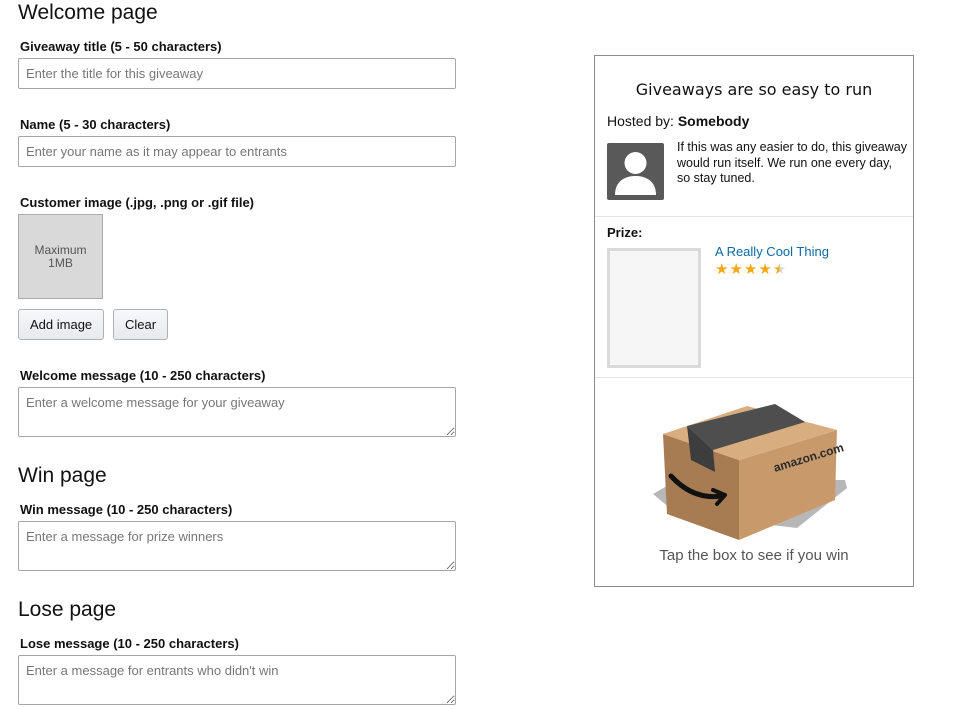 This screenshot has width=957, height=709. I want to click on giveaway-title-label: Giveaway title (5 - 50 characters), so click(121, 46).